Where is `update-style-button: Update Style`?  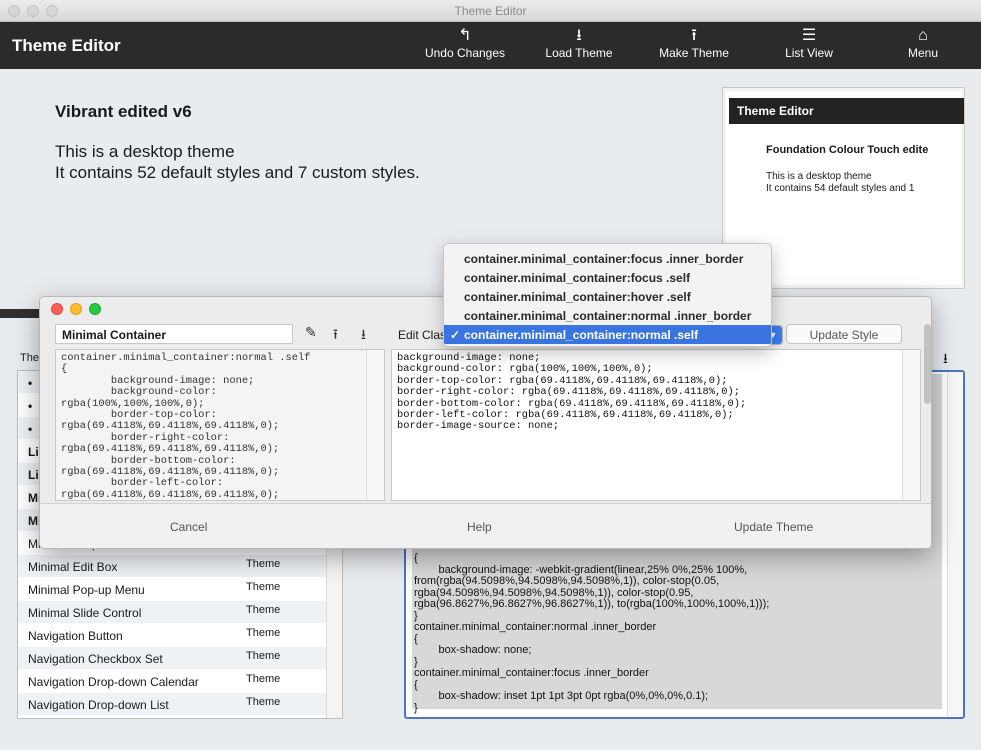 update-style-button: Update Style is located at coordinates (844, 334).